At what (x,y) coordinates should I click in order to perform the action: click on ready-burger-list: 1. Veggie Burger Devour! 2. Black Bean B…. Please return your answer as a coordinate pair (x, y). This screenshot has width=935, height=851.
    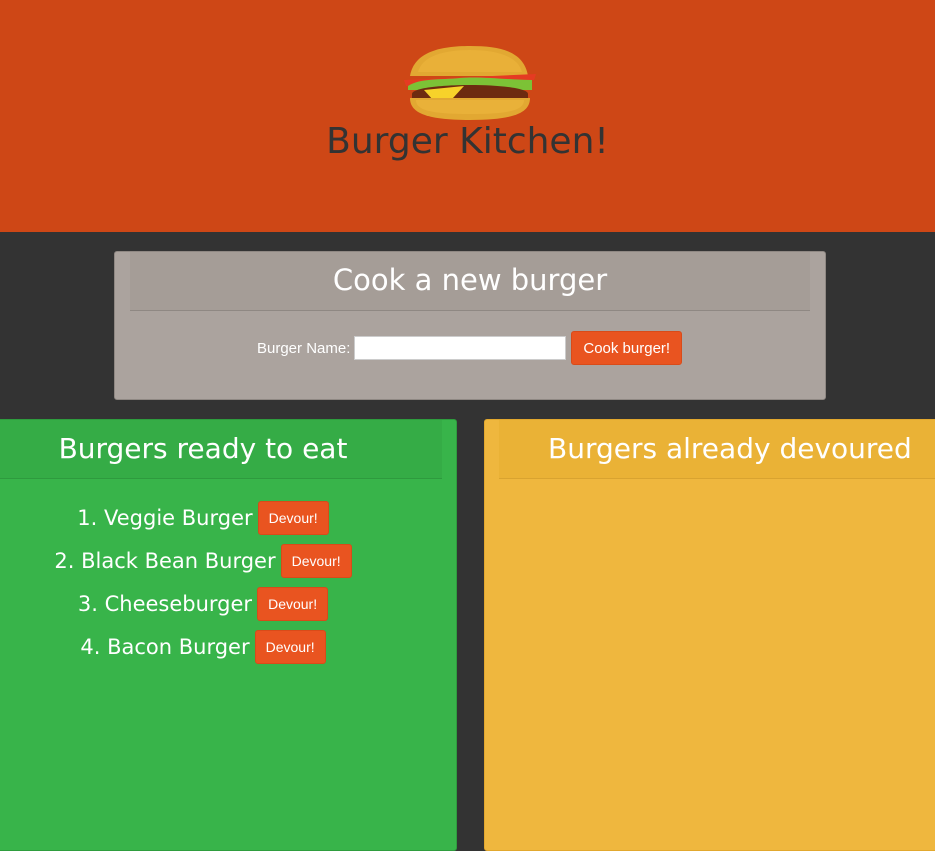
    Looking at the image, I should click on (204, 583).